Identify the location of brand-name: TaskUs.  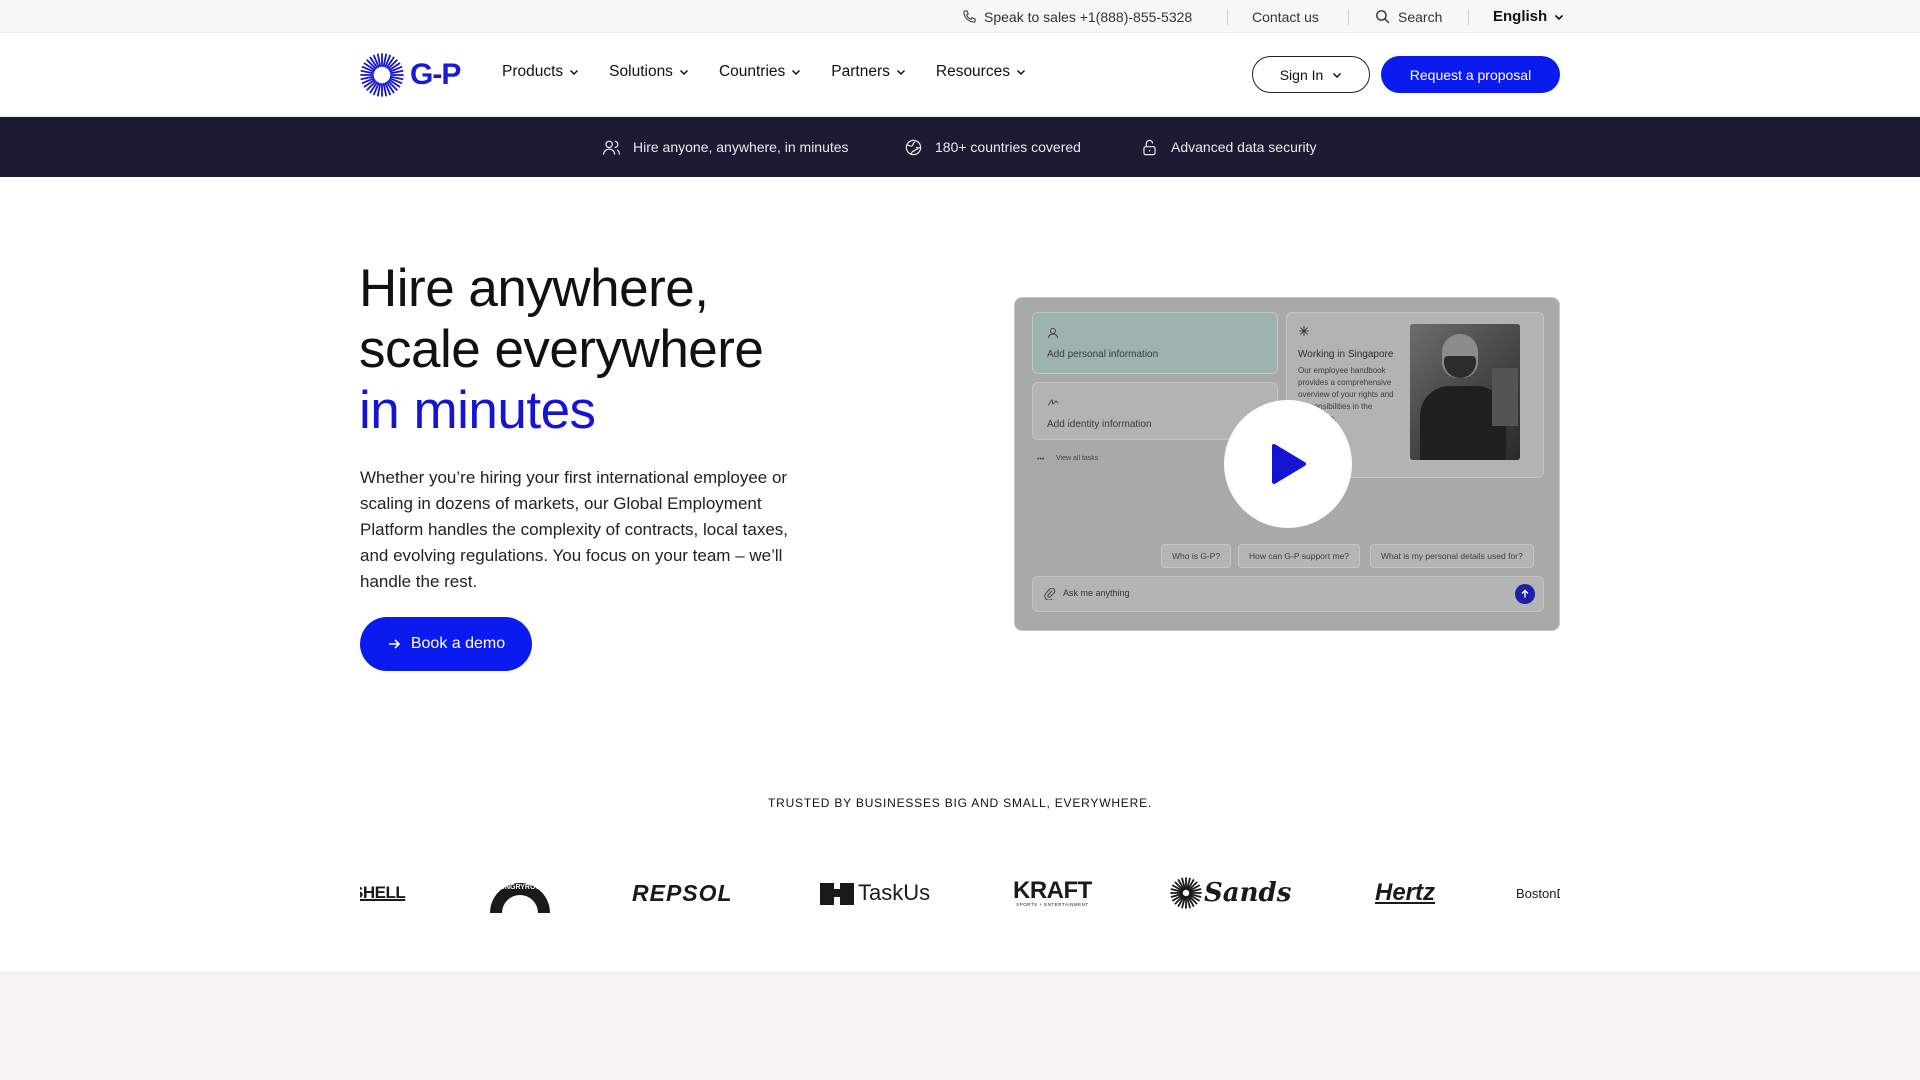
(894, 892).